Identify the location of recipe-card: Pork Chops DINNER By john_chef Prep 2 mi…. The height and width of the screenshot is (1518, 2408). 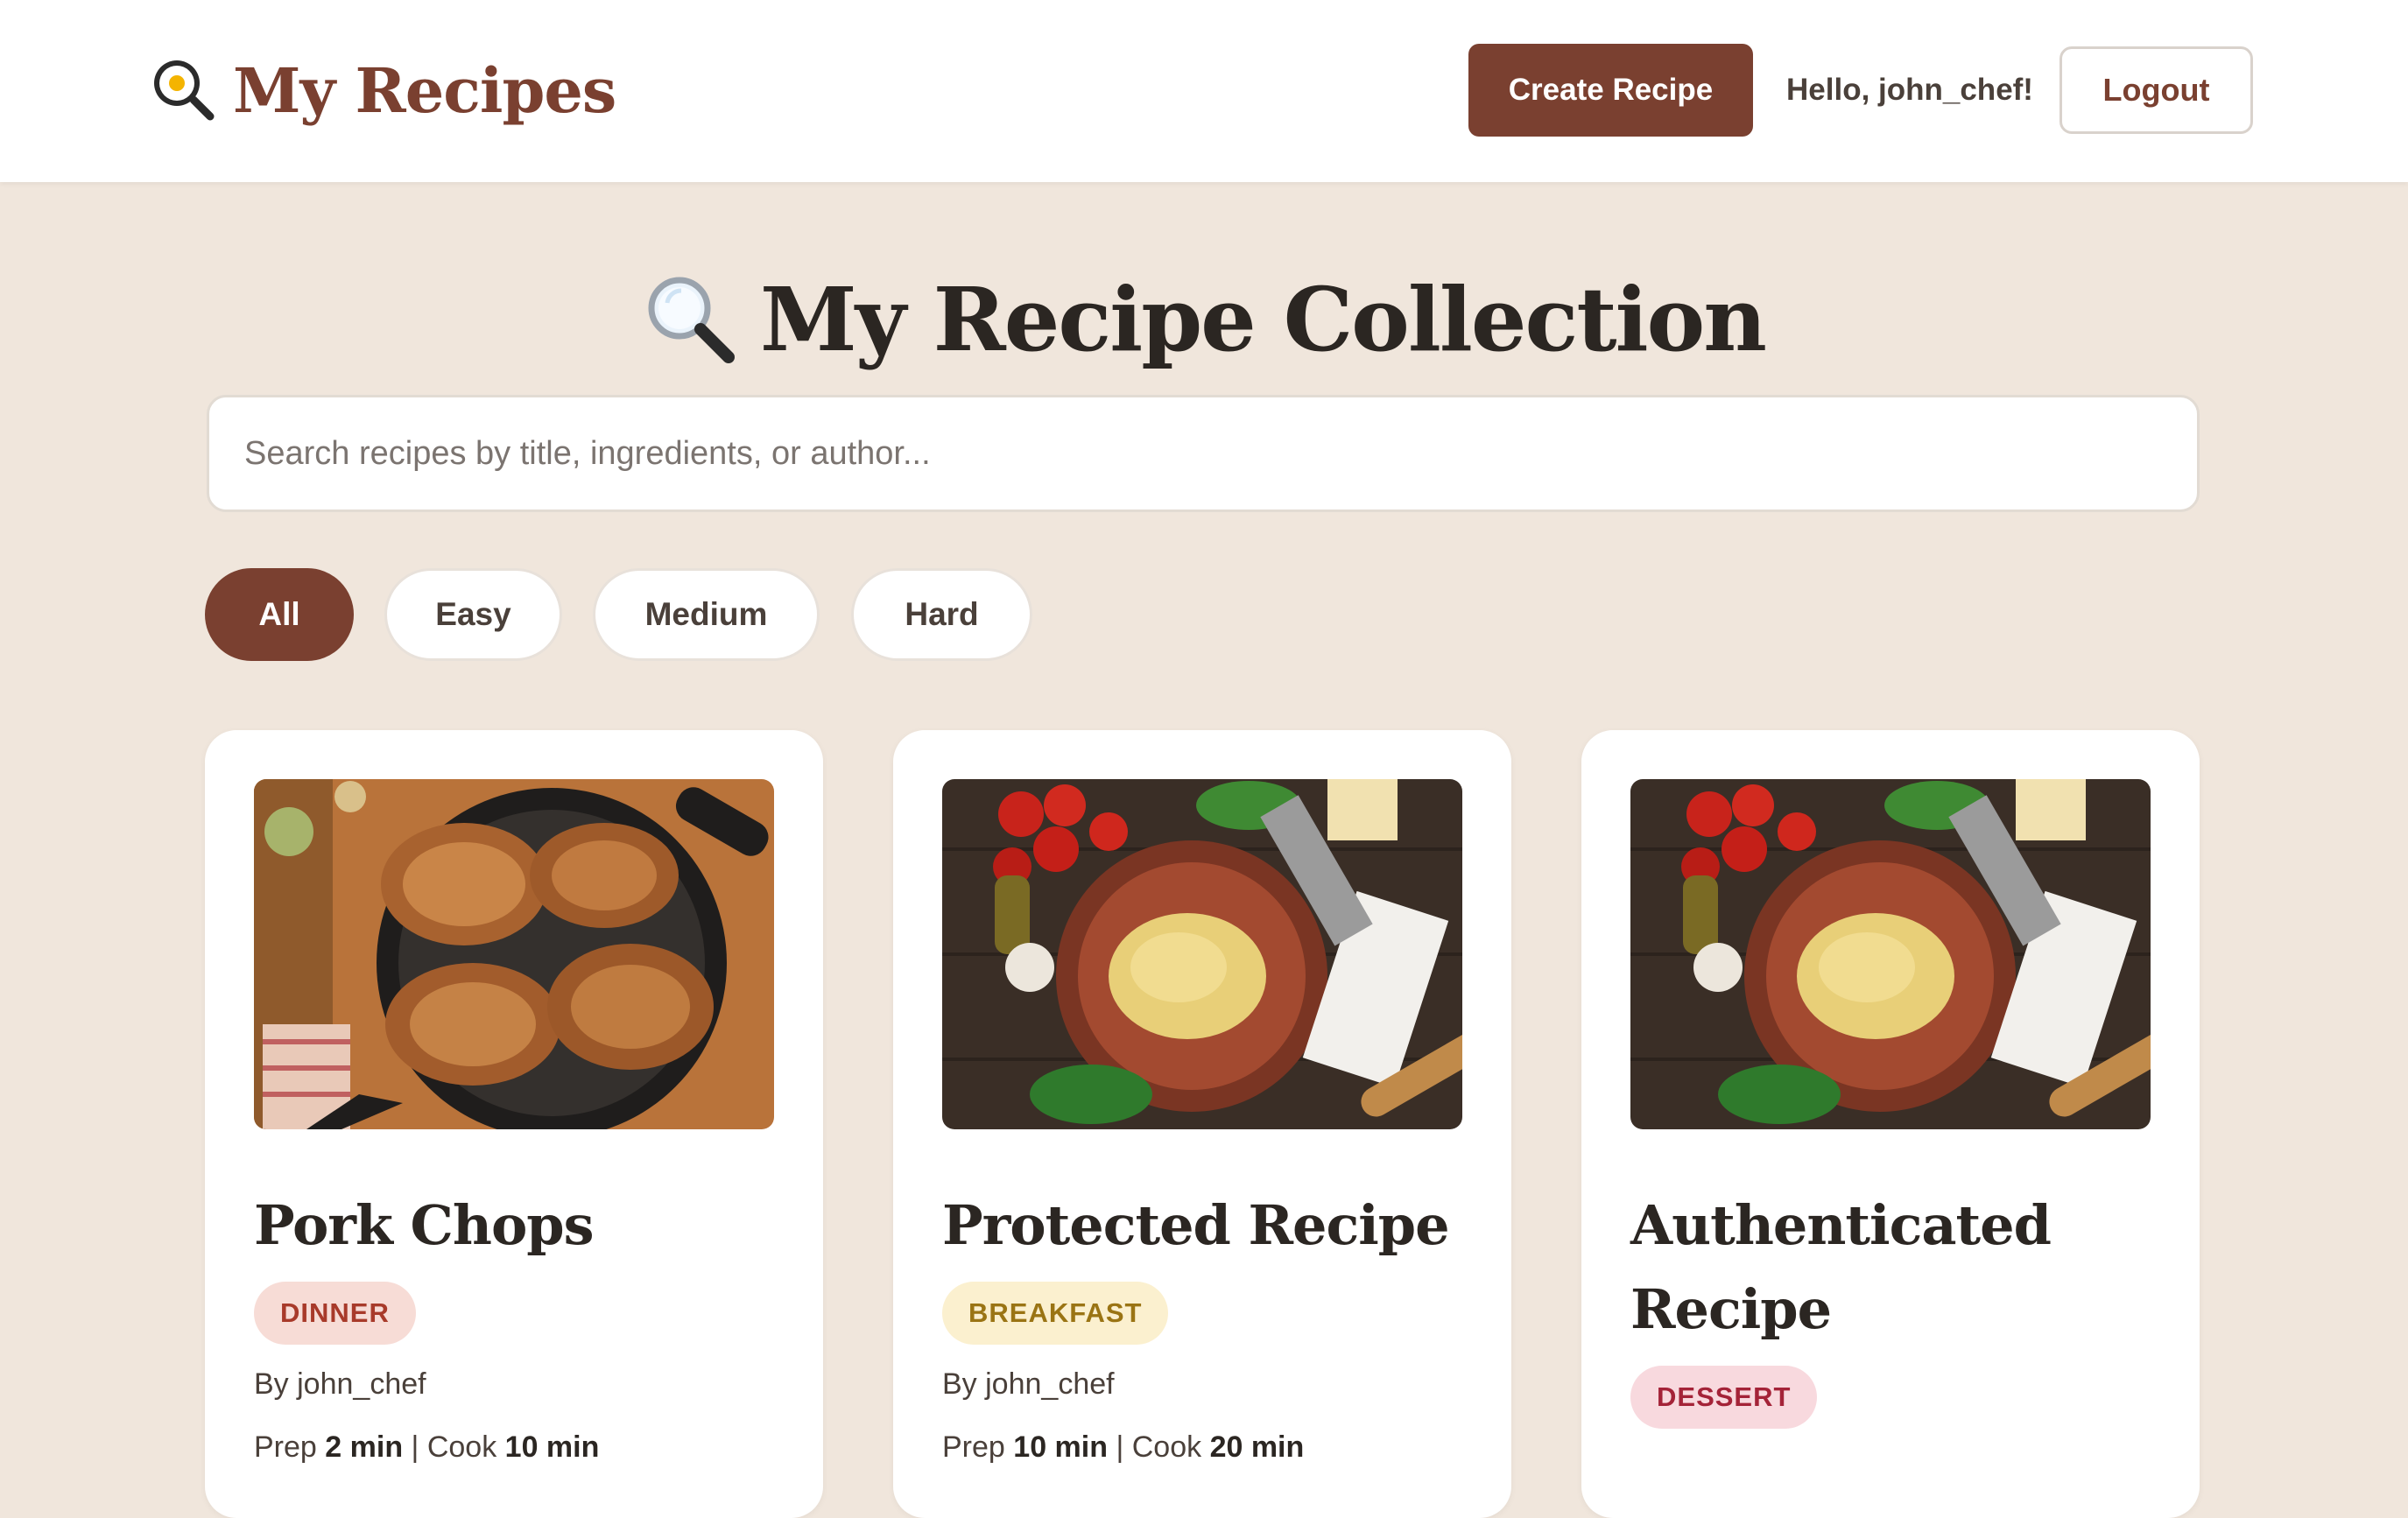
(514, 1124).